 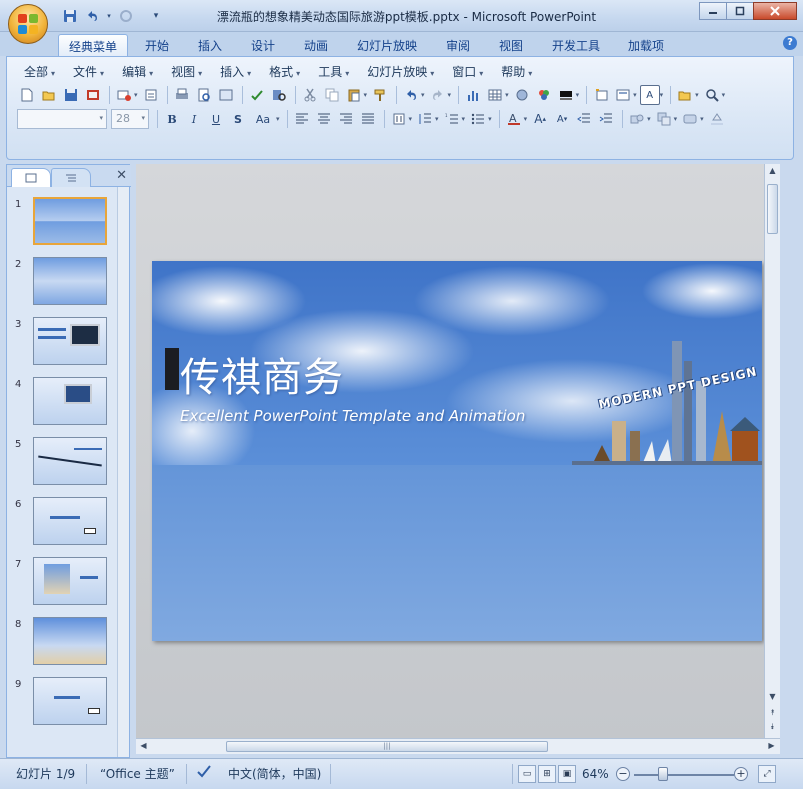 I want to click on permission-icon, so click(x=93, y=95).